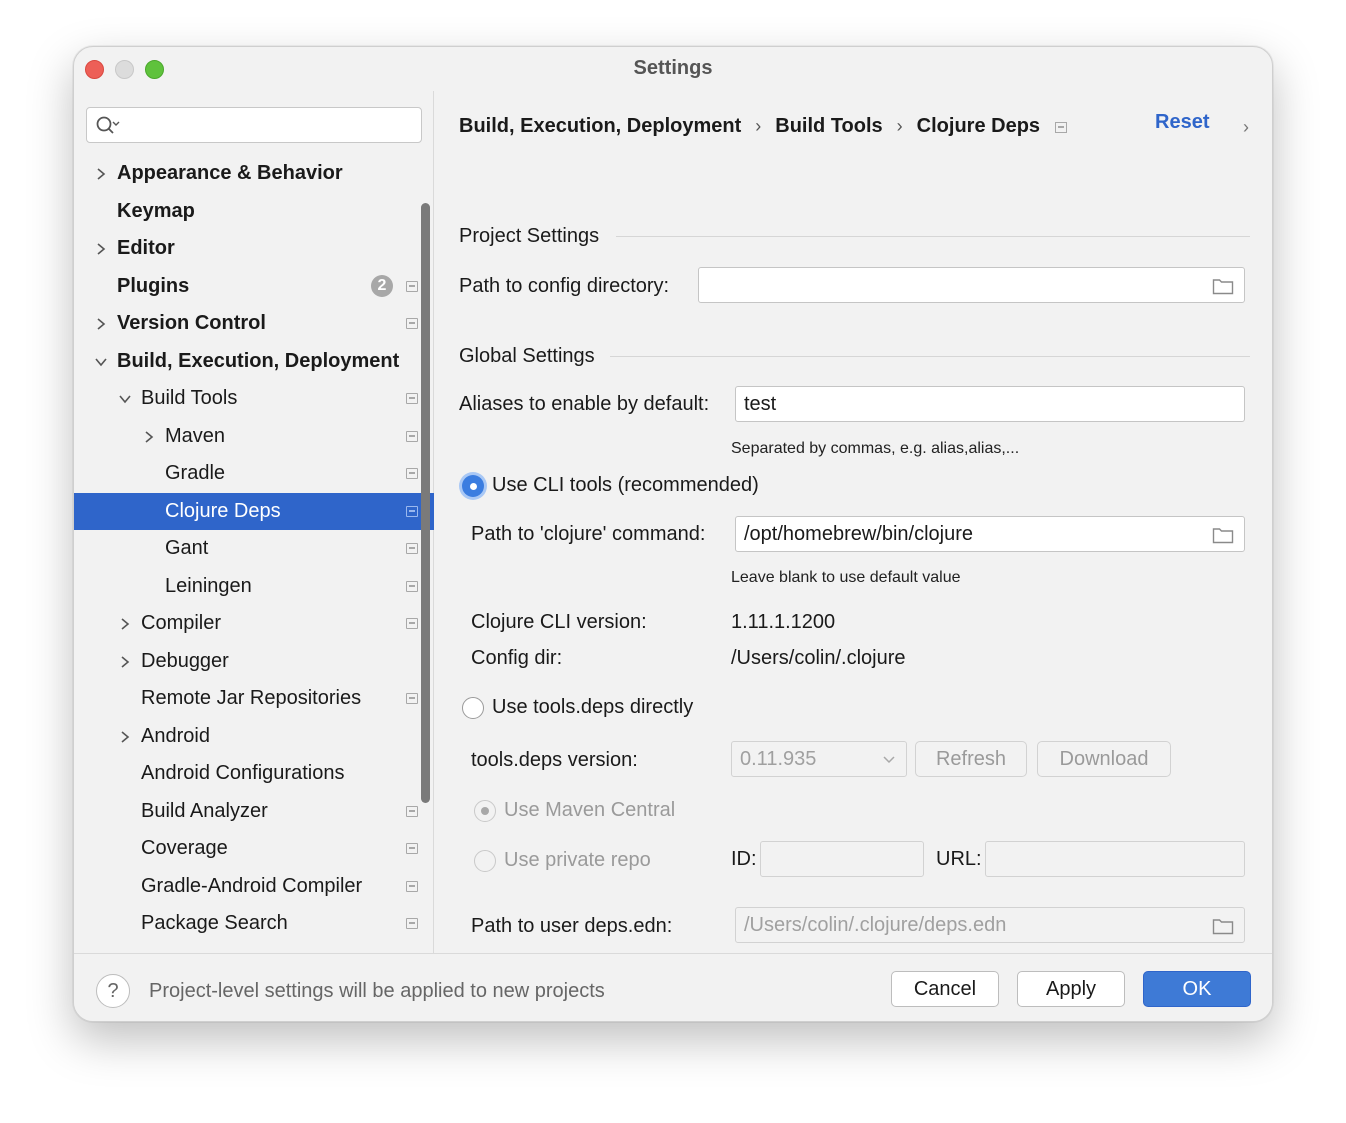 The height and width of the screenshot is (1123, 1346). I want to click on sidebar-item-android: Android, so click(254, 737).